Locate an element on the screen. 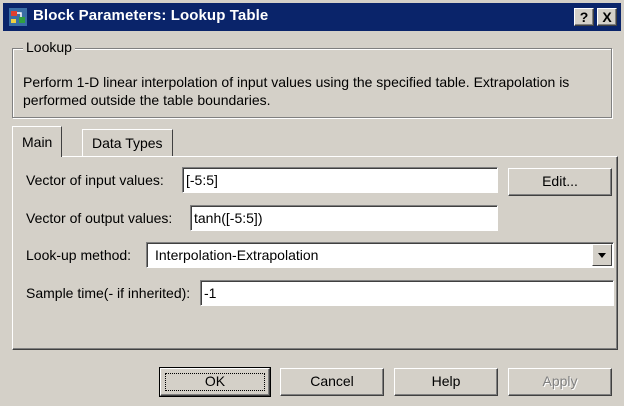 The width and height of the screenshot is (624, 406). tab-data-types-label: Data Types is located at coordinates (127, 143).